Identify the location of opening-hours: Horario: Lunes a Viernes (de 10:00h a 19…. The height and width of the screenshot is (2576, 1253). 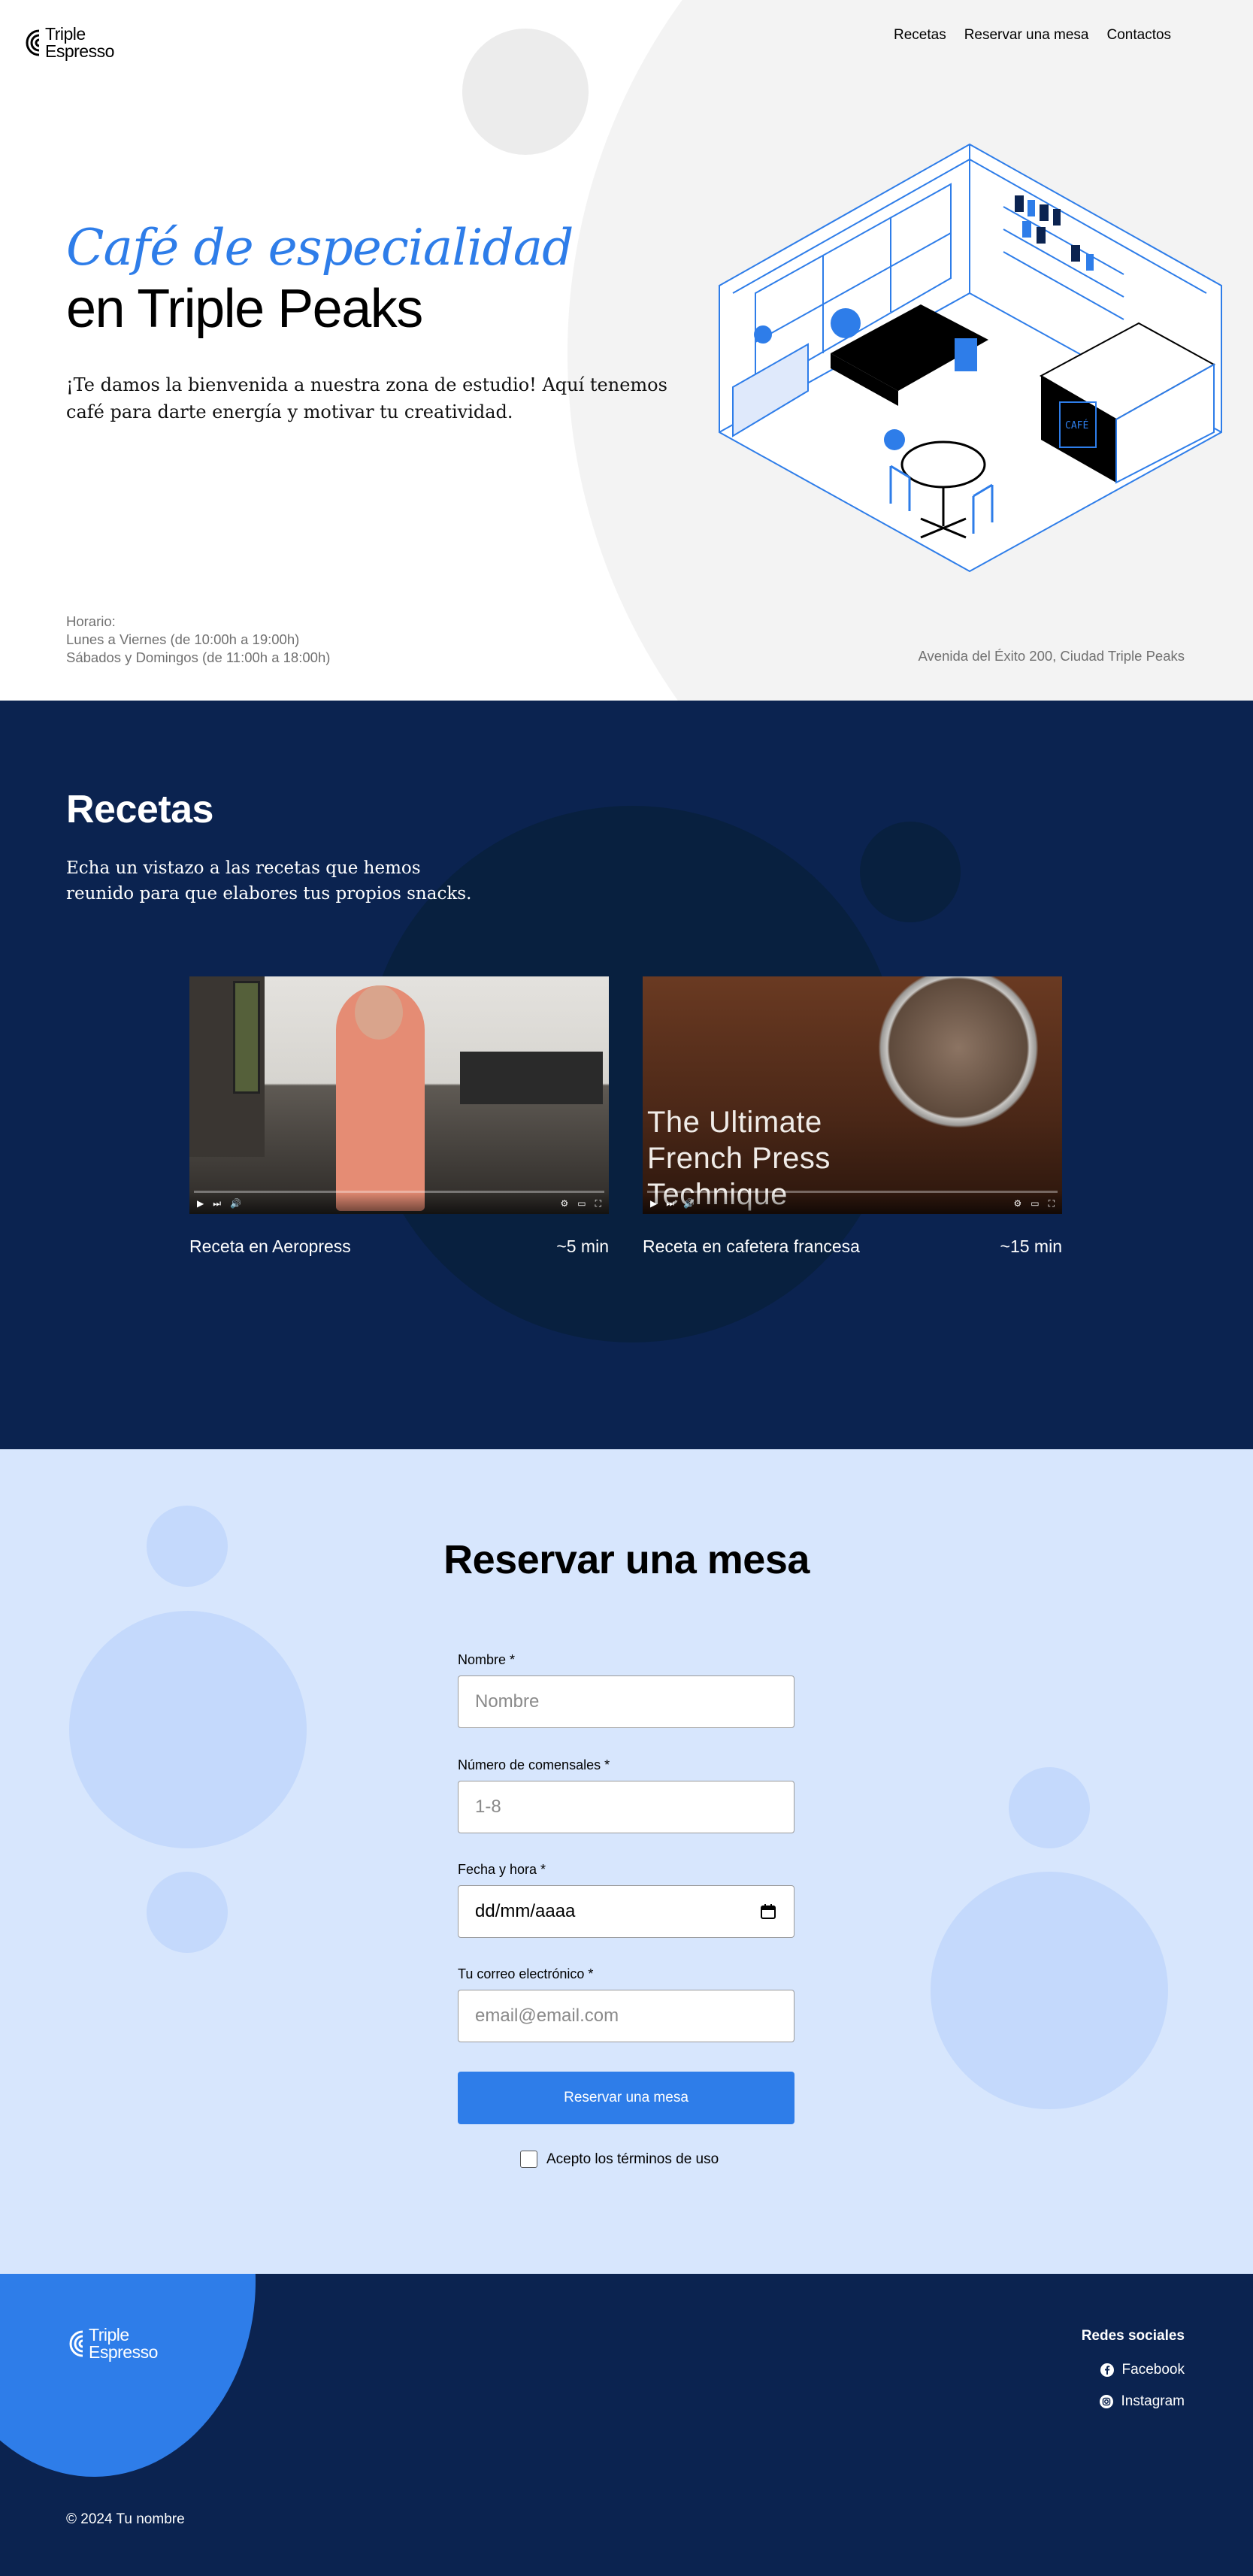
(198, 639).